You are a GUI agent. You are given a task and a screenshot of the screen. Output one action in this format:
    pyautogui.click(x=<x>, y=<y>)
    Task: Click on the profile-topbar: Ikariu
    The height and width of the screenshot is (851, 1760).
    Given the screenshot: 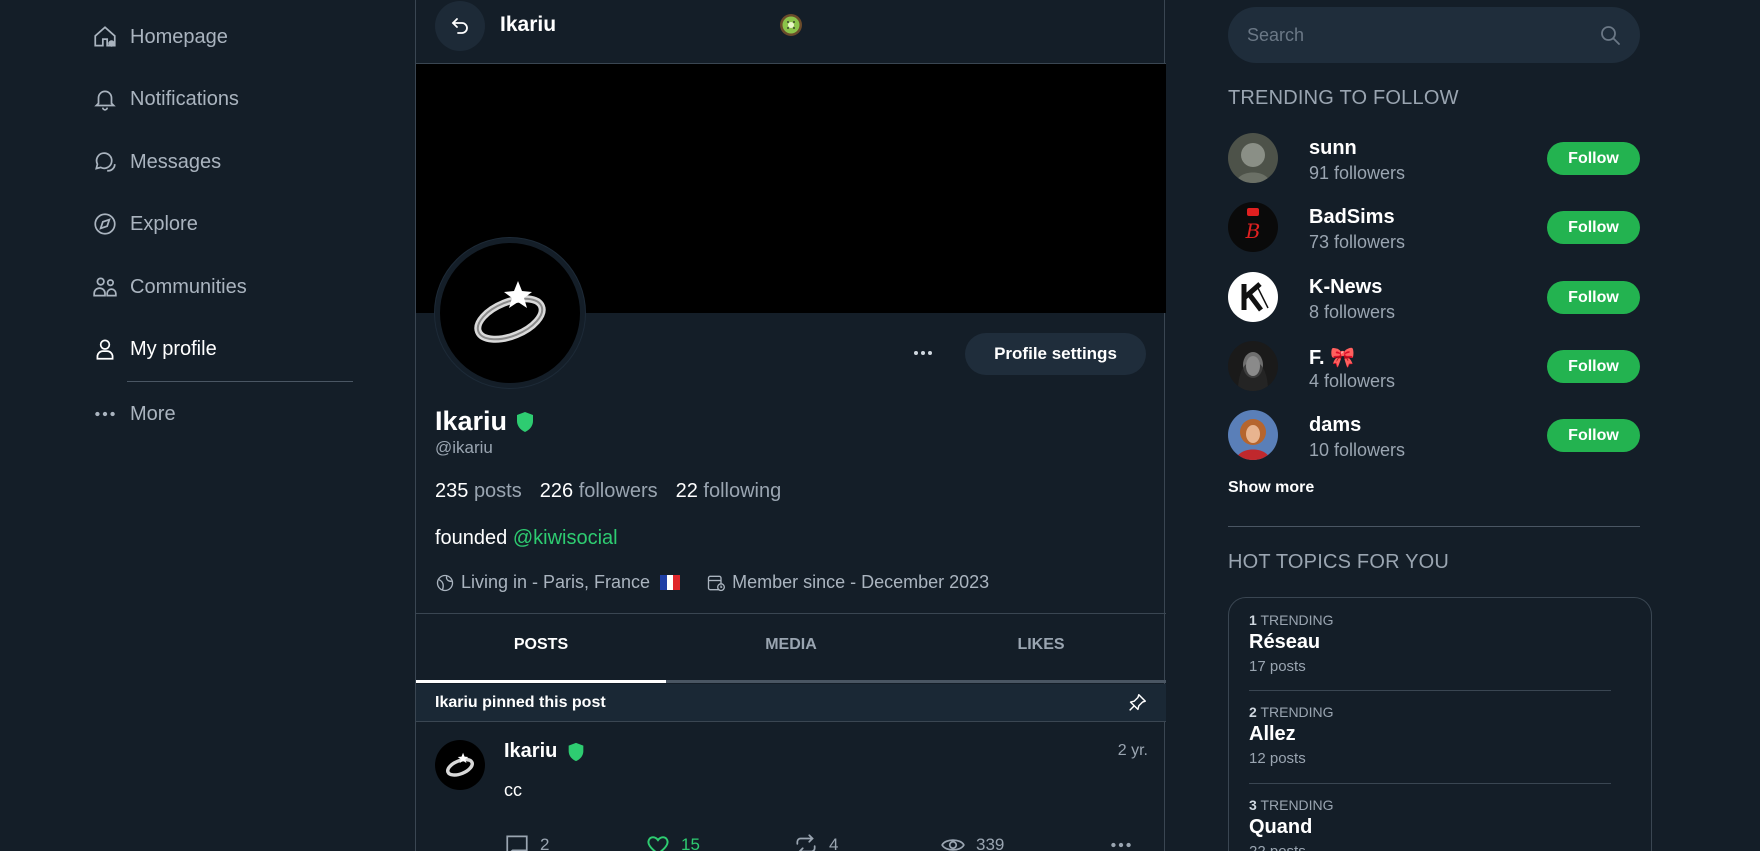 What is the action you would take?
    pyautogui.click(x=791, y=32)
    